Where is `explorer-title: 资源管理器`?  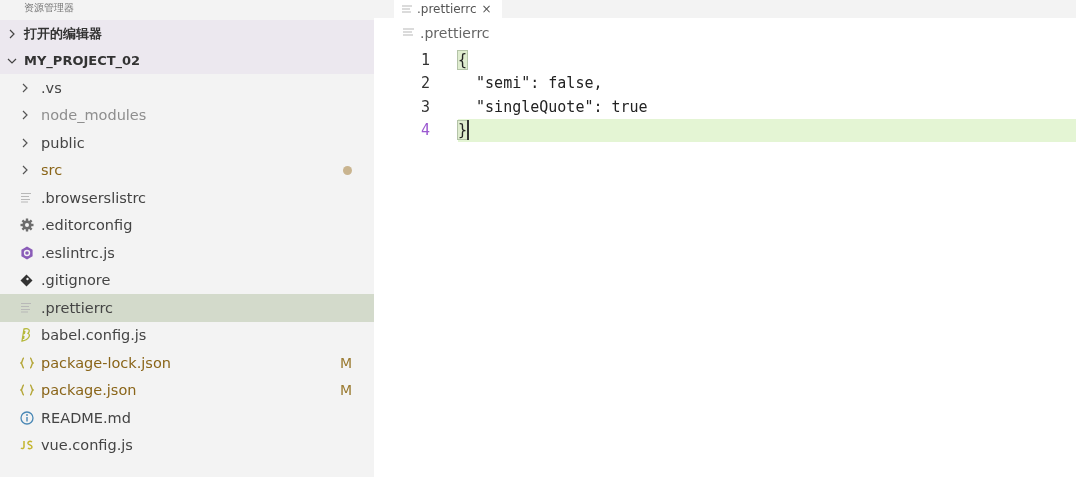 explorer-title: 资源管理器 is located at coordinates (49, 8).